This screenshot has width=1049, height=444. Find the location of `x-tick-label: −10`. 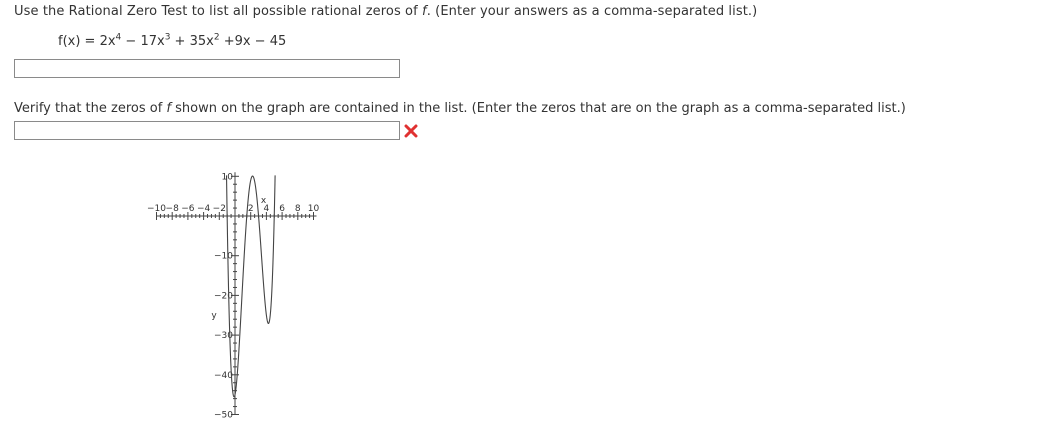

x-tick-label: −10 is located at coordinates (156, 209).